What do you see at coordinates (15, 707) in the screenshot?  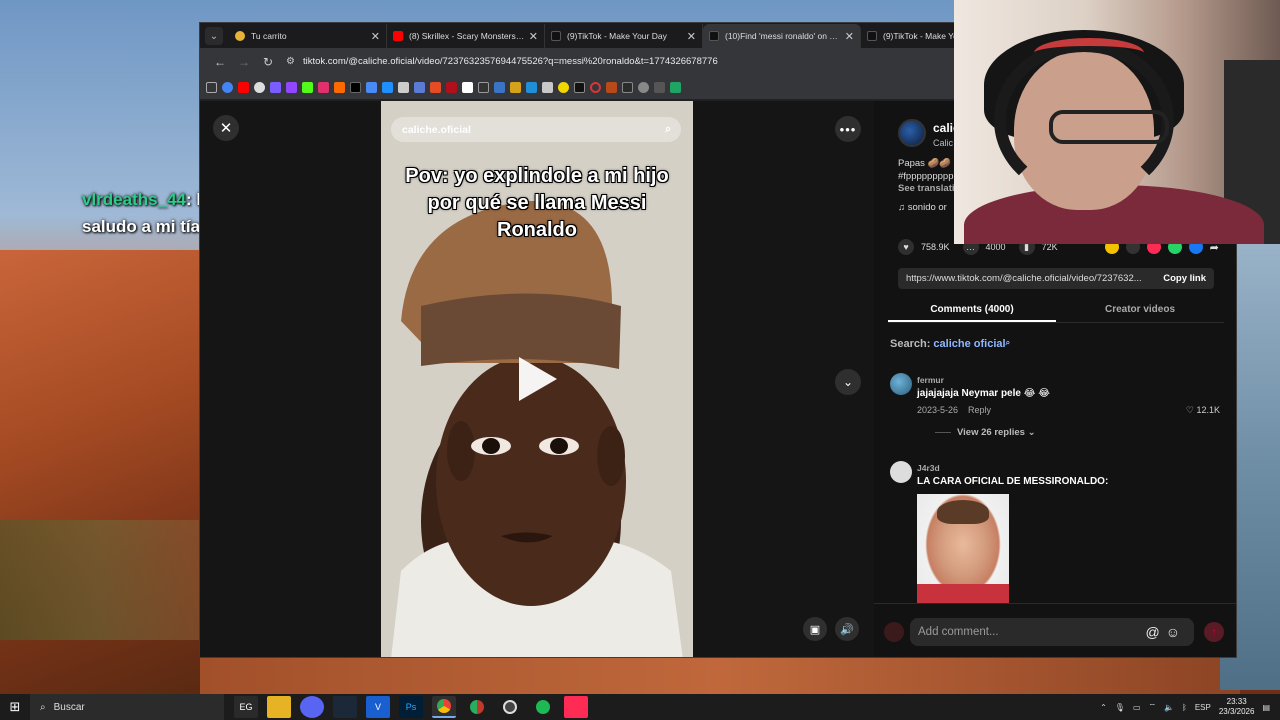 I see `windows-start-icon: ⊞` at bounding box center [15, 707].